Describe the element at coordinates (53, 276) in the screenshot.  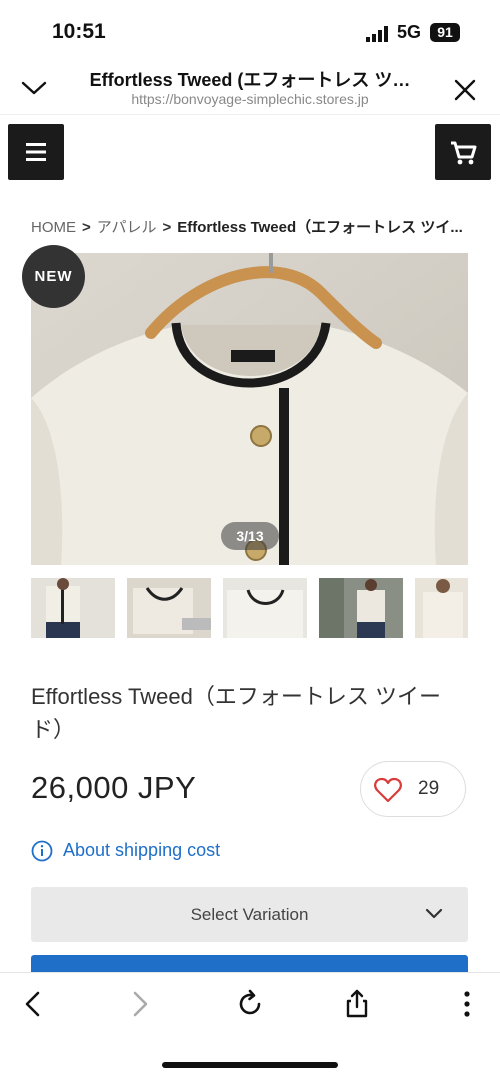
I see `new-badge: NEW` at that location.